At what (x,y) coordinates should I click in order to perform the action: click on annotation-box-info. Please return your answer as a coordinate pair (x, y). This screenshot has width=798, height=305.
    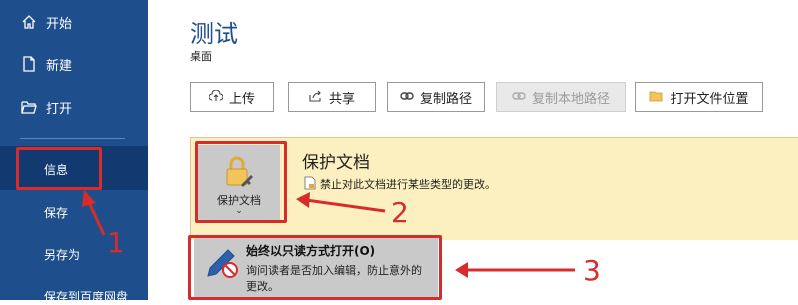
    Looking at the image, I should click on (59, 168).